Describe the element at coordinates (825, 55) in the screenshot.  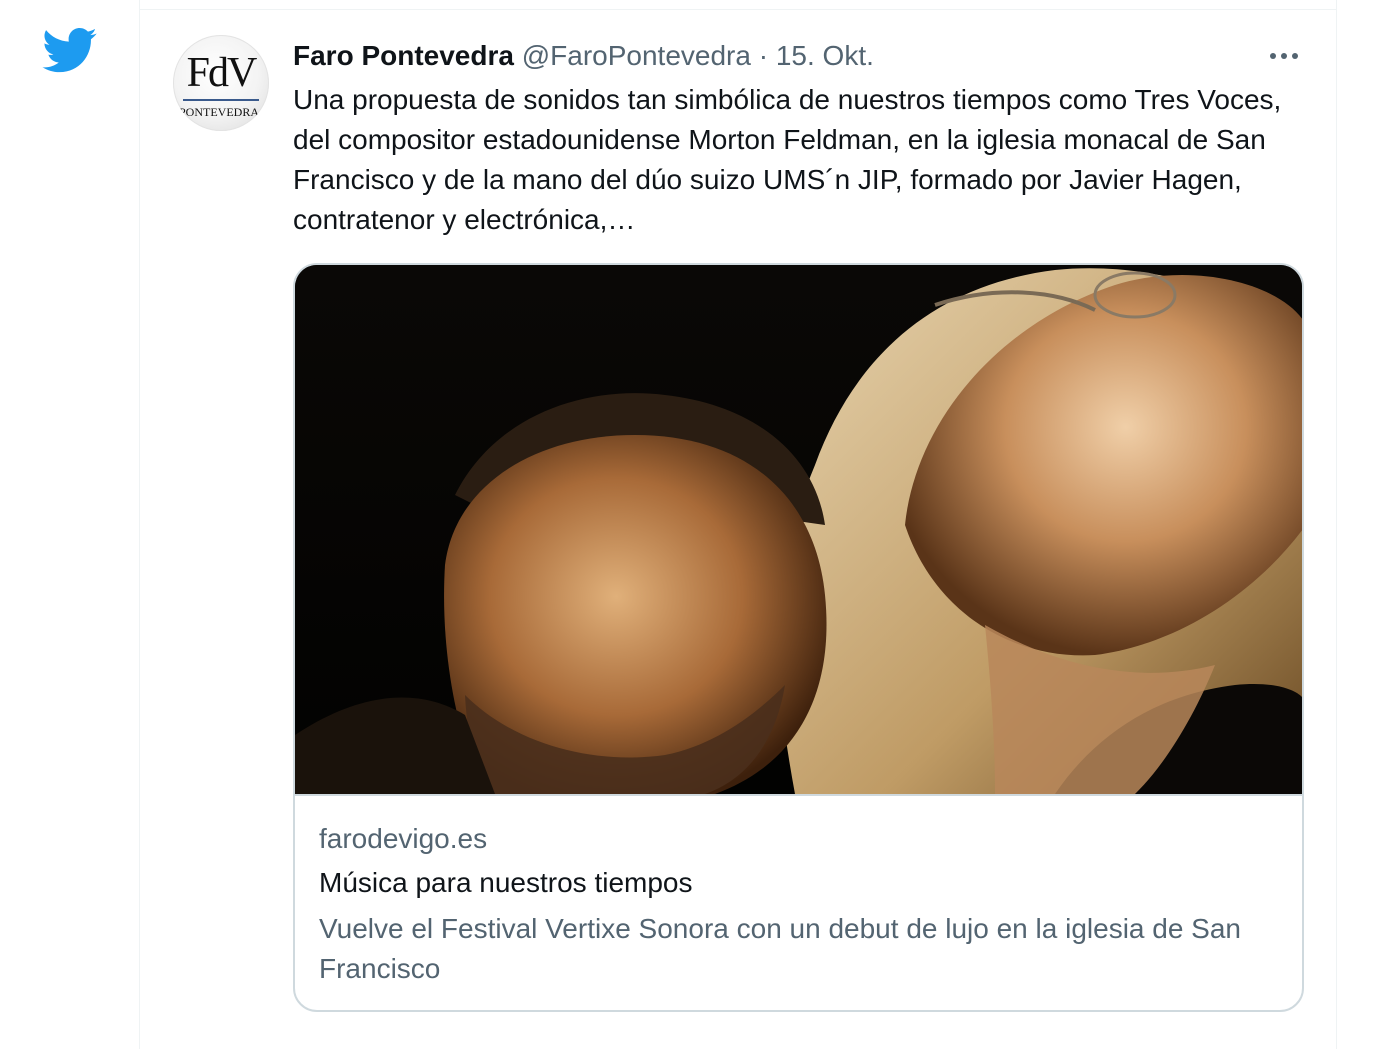
I see `tweet-date: 15. Okt.` at that location.